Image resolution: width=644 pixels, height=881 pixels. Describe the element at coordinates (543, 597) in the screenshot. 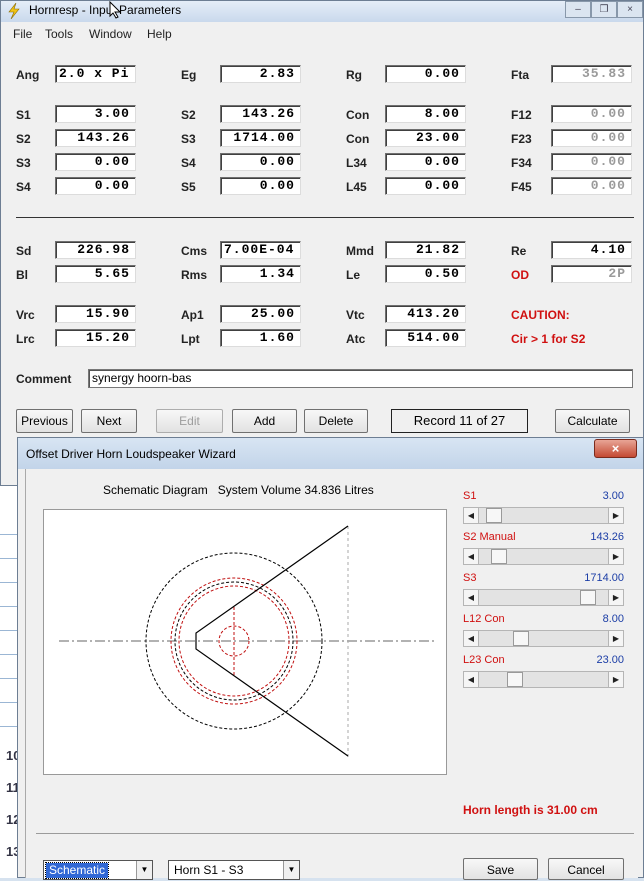

I see `slider-s3: ◀ ▶` at that location.